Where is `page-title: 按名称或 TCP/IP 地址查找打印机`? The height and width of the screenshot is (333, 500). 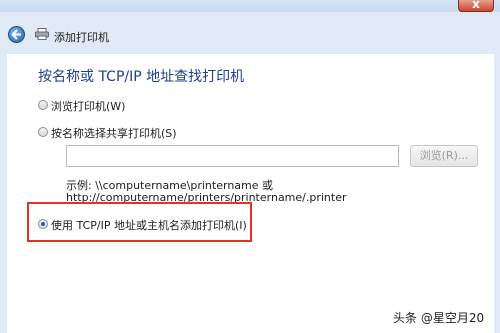 page-title: 按名称或 TCP/IP 地址查找打印机 is located at coordinates (141, 77).